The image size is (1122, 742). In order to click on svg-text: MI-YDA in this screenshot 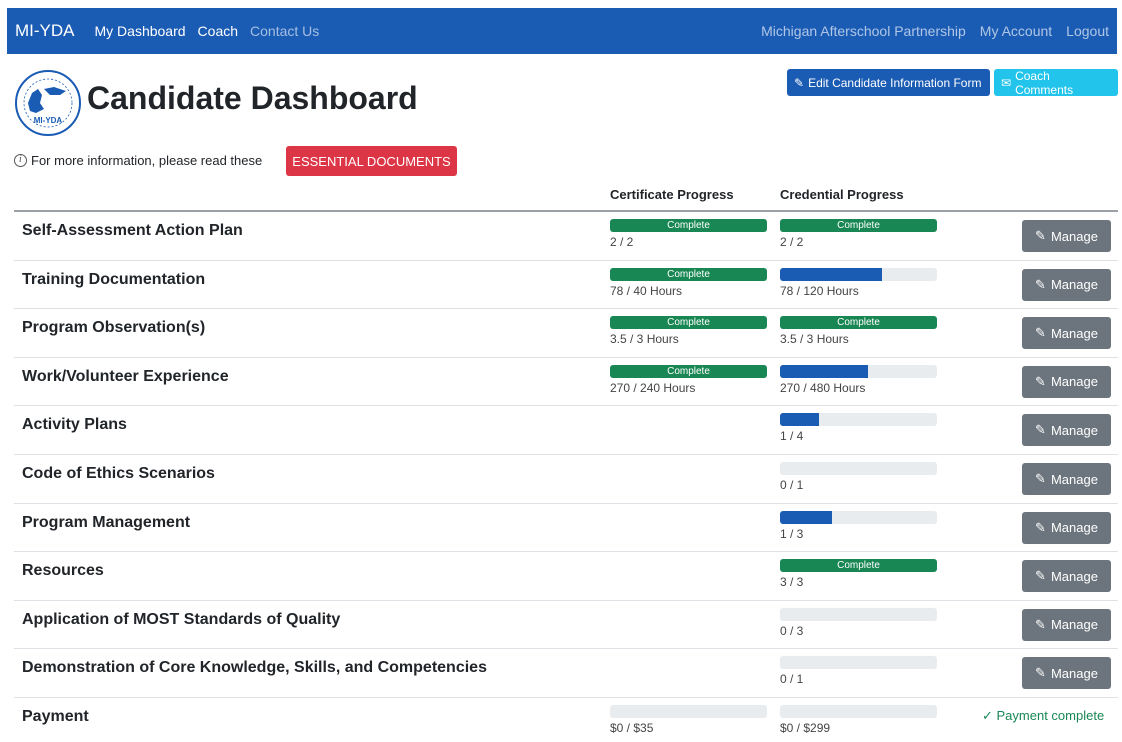, I will do `click(48, 120)`.